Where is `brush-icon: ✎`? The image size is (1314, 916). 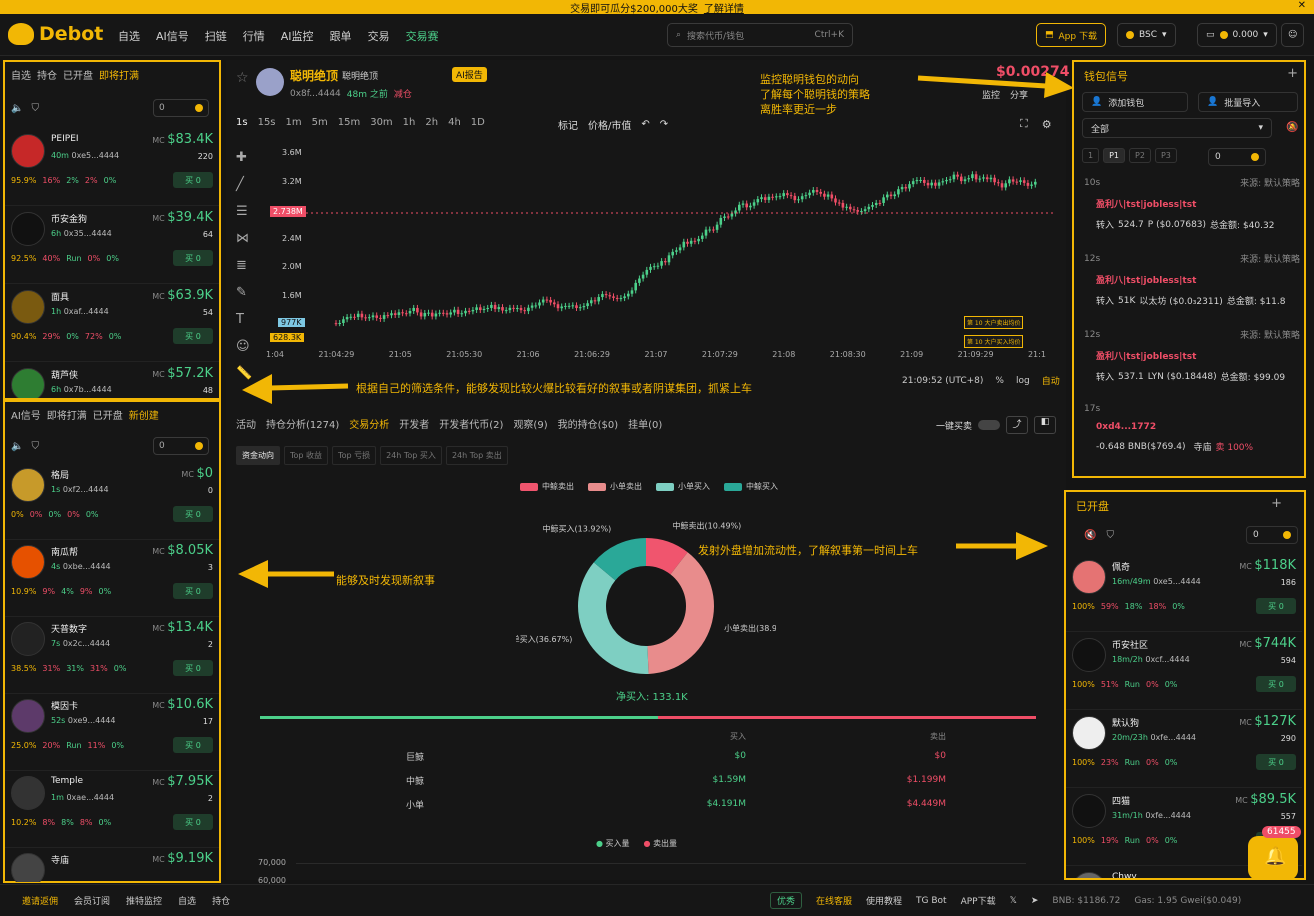
brush-icon: ✎ is located at coordinates (244, 292).